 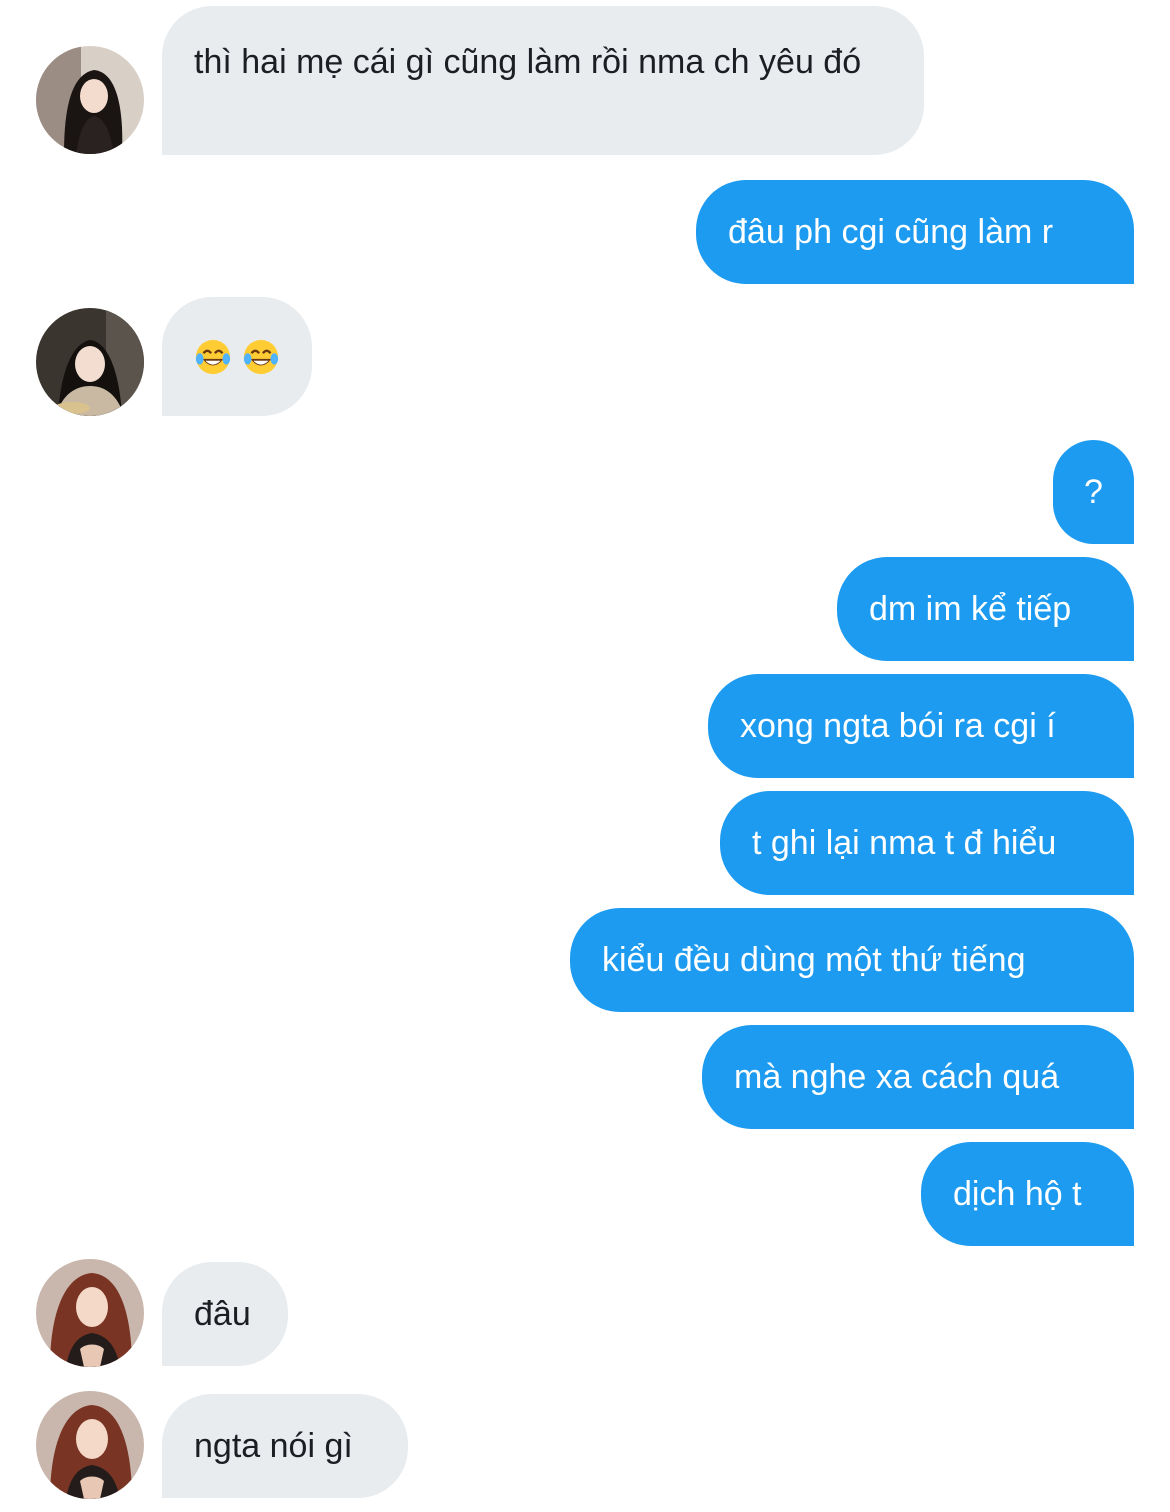 What do you see at coordinates (970, 609) in the screenshot?
I see `message-text: dm im kể tiếp` at bounding box center [970, 609].